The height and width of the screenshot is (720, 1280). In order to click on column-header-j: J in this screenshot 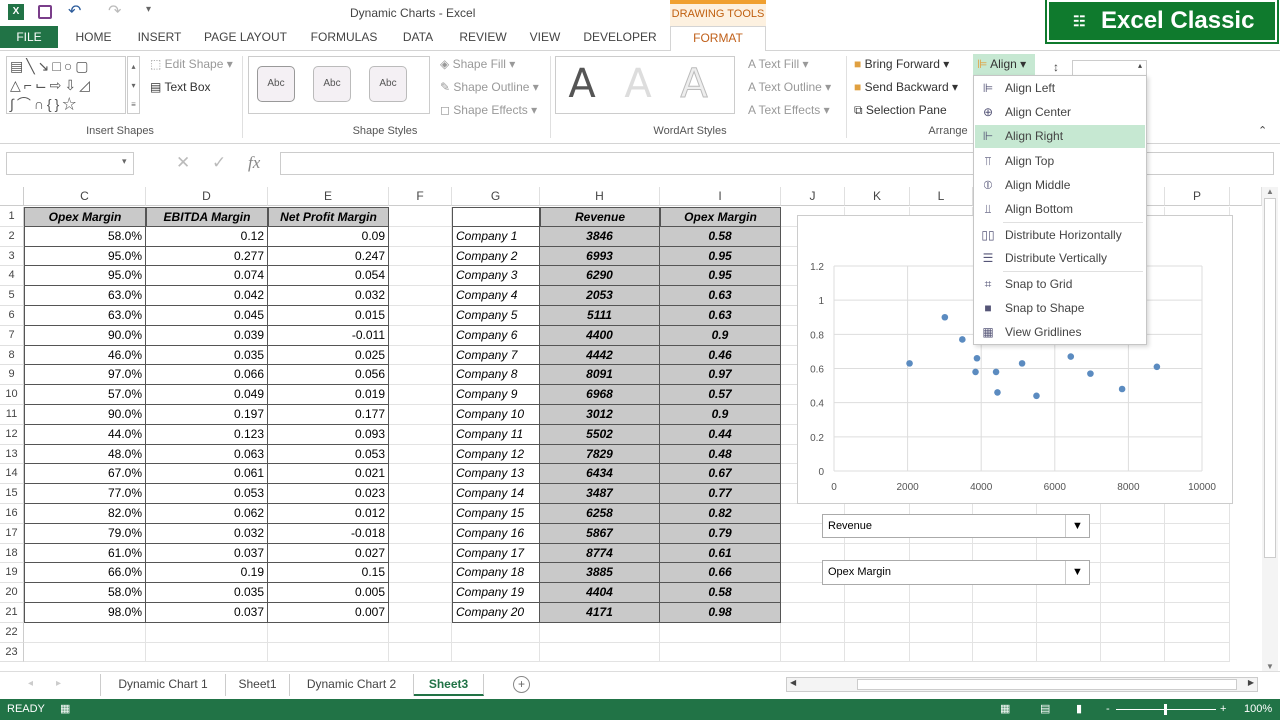, I will do `click(813, 196)`.